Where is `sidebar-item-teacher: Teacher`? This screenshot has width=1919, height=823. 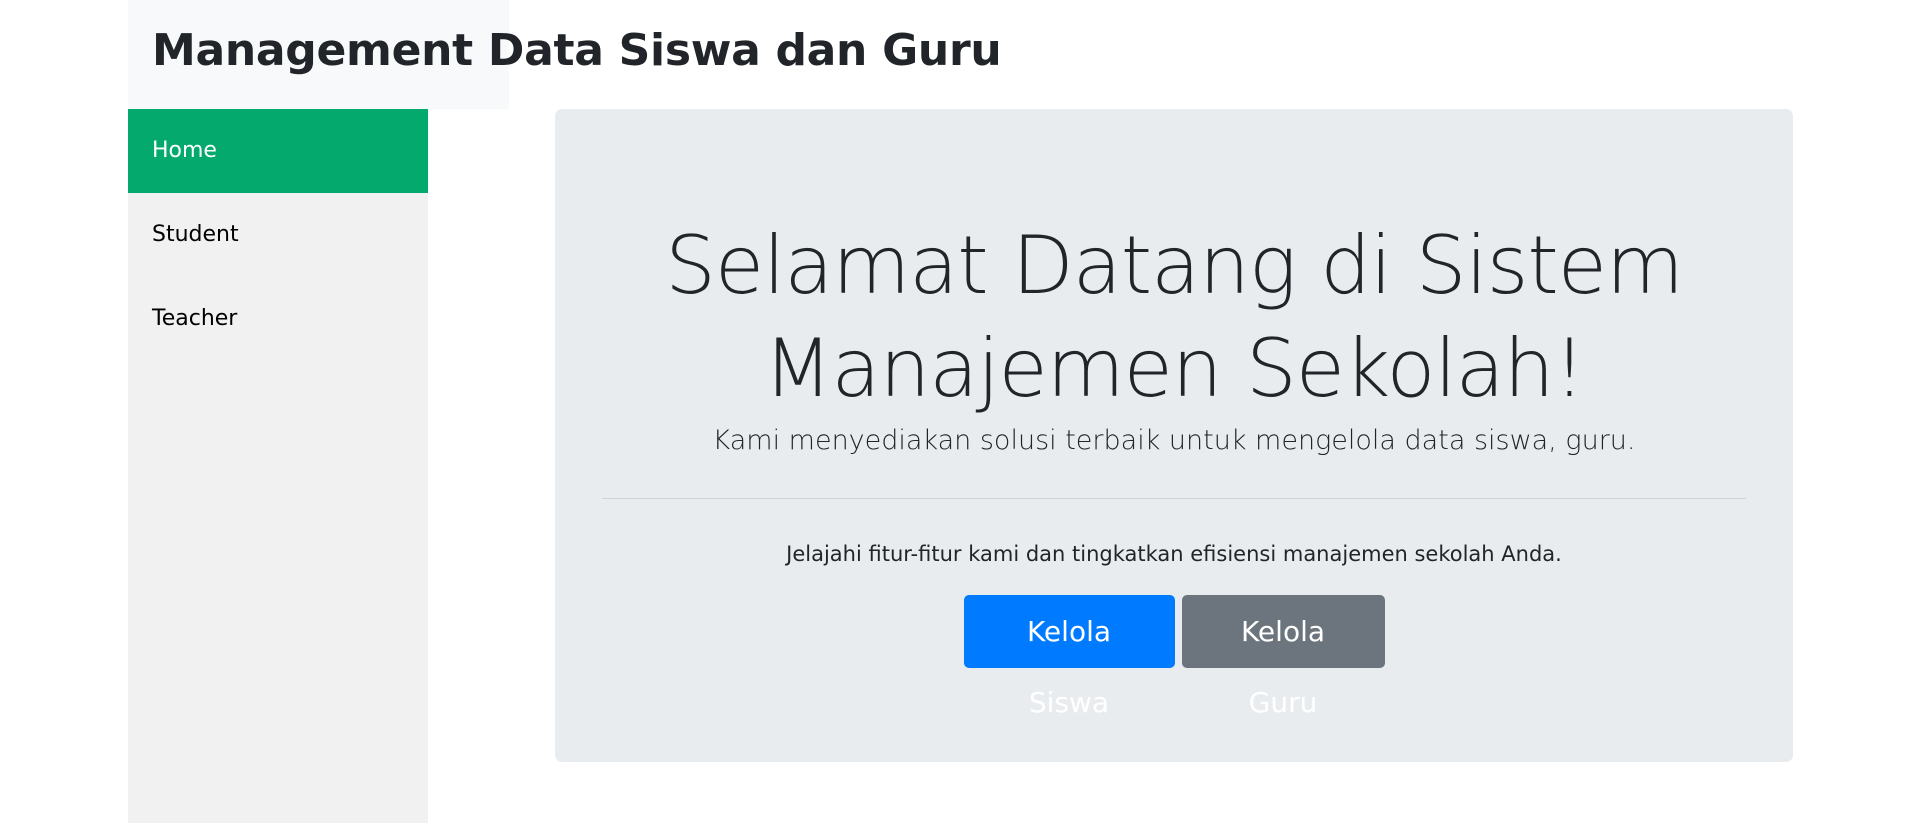 sidebar-item-teacher: Teacher is located at coordinates (278, 319).